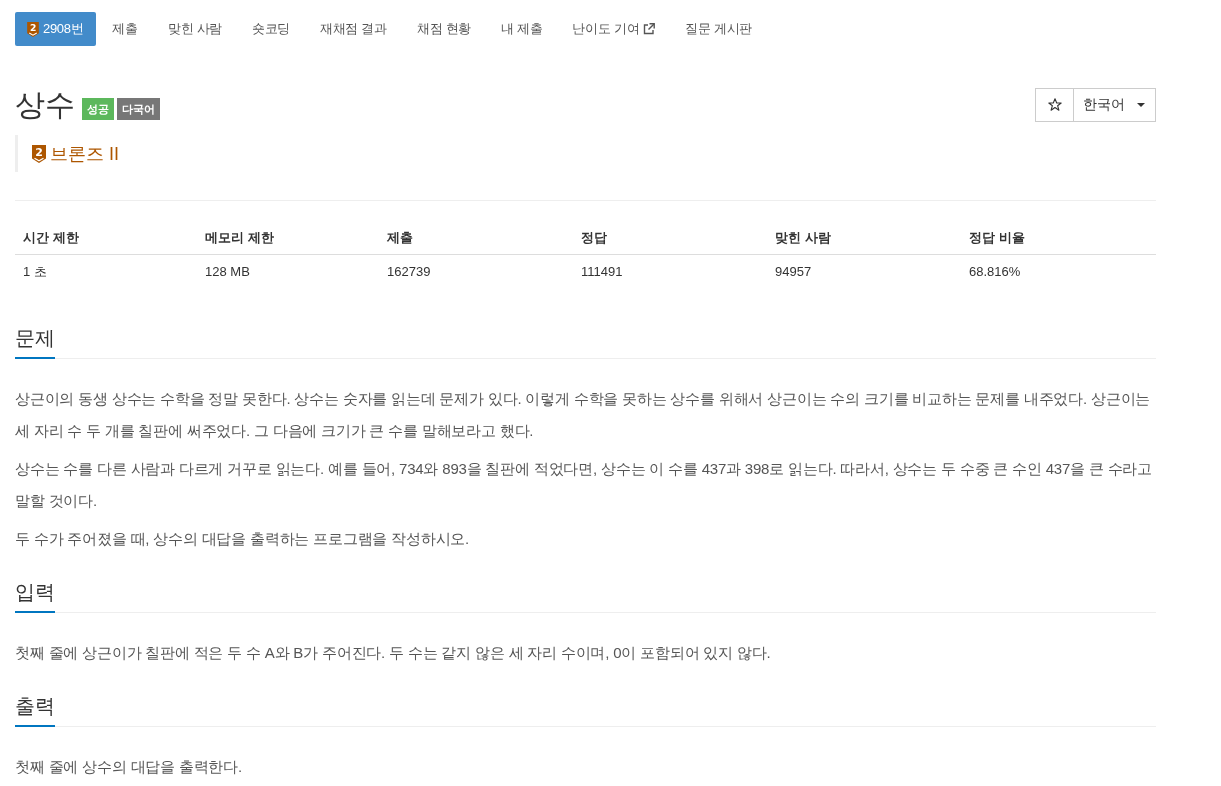 This screenshot has height=786, width=1221. I want to click on section-heading: 출력, so click(35, 709).